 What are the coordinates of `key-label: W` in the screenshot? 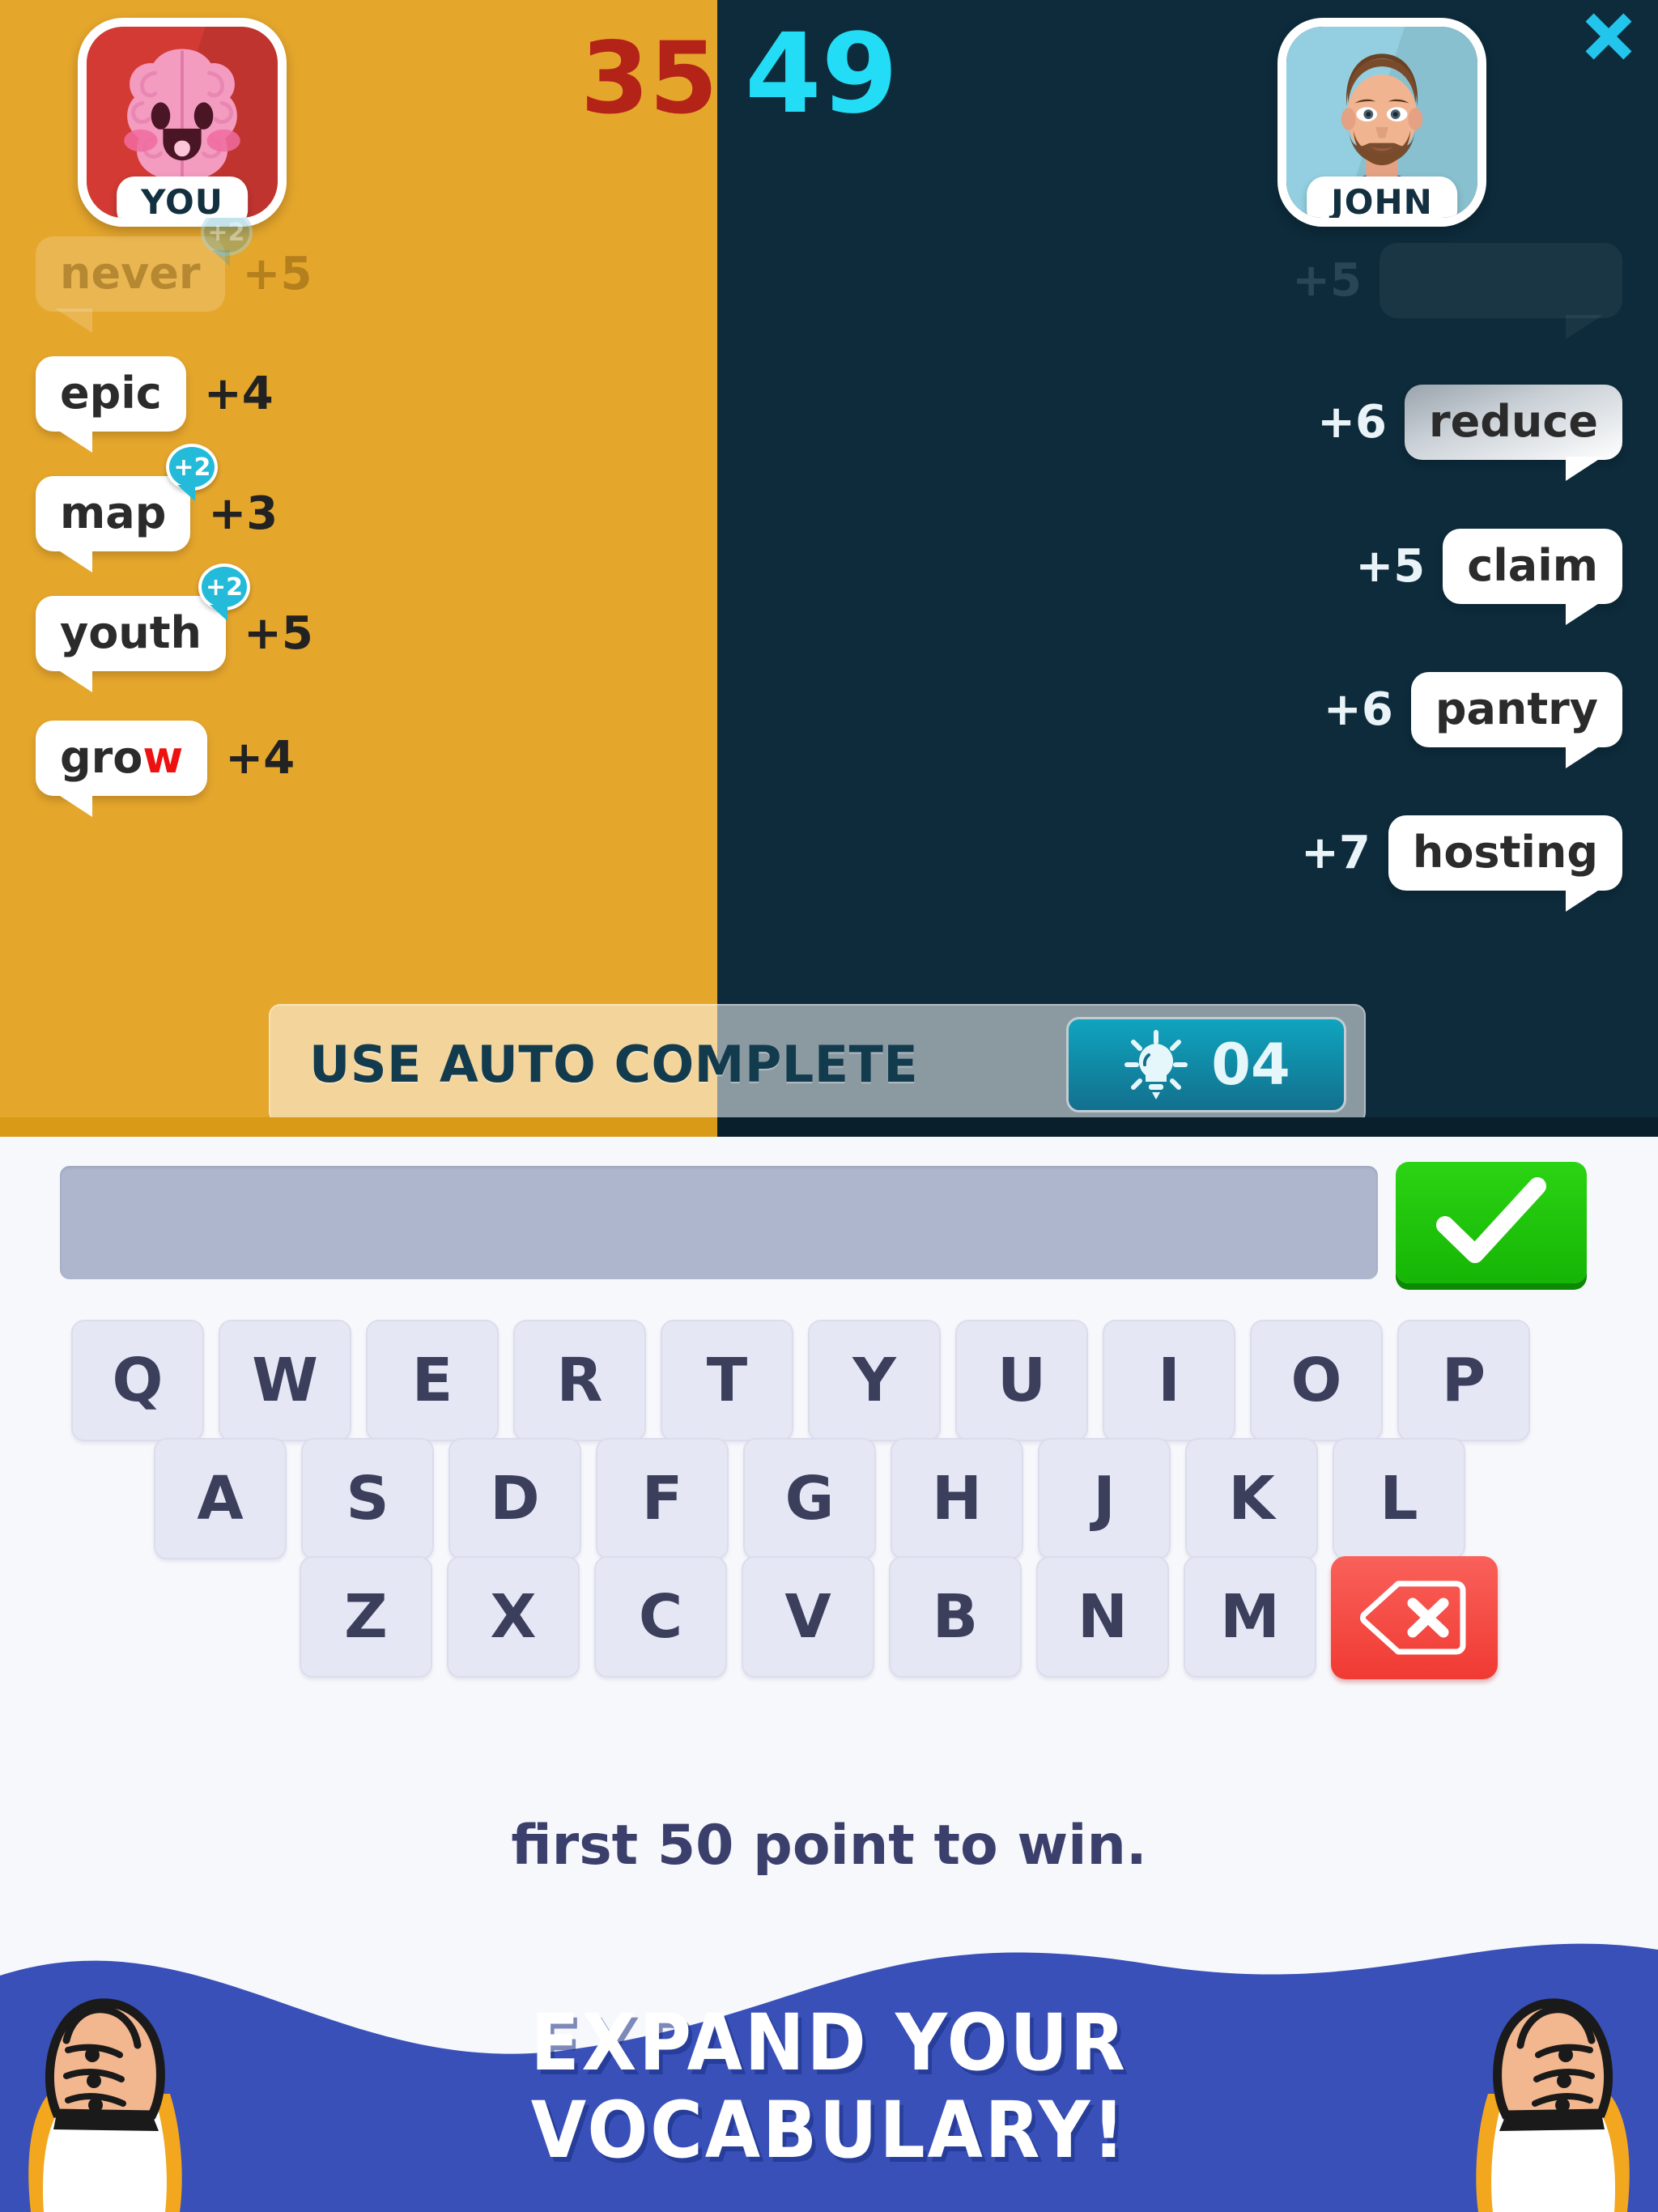 It's located at (285, 1381).